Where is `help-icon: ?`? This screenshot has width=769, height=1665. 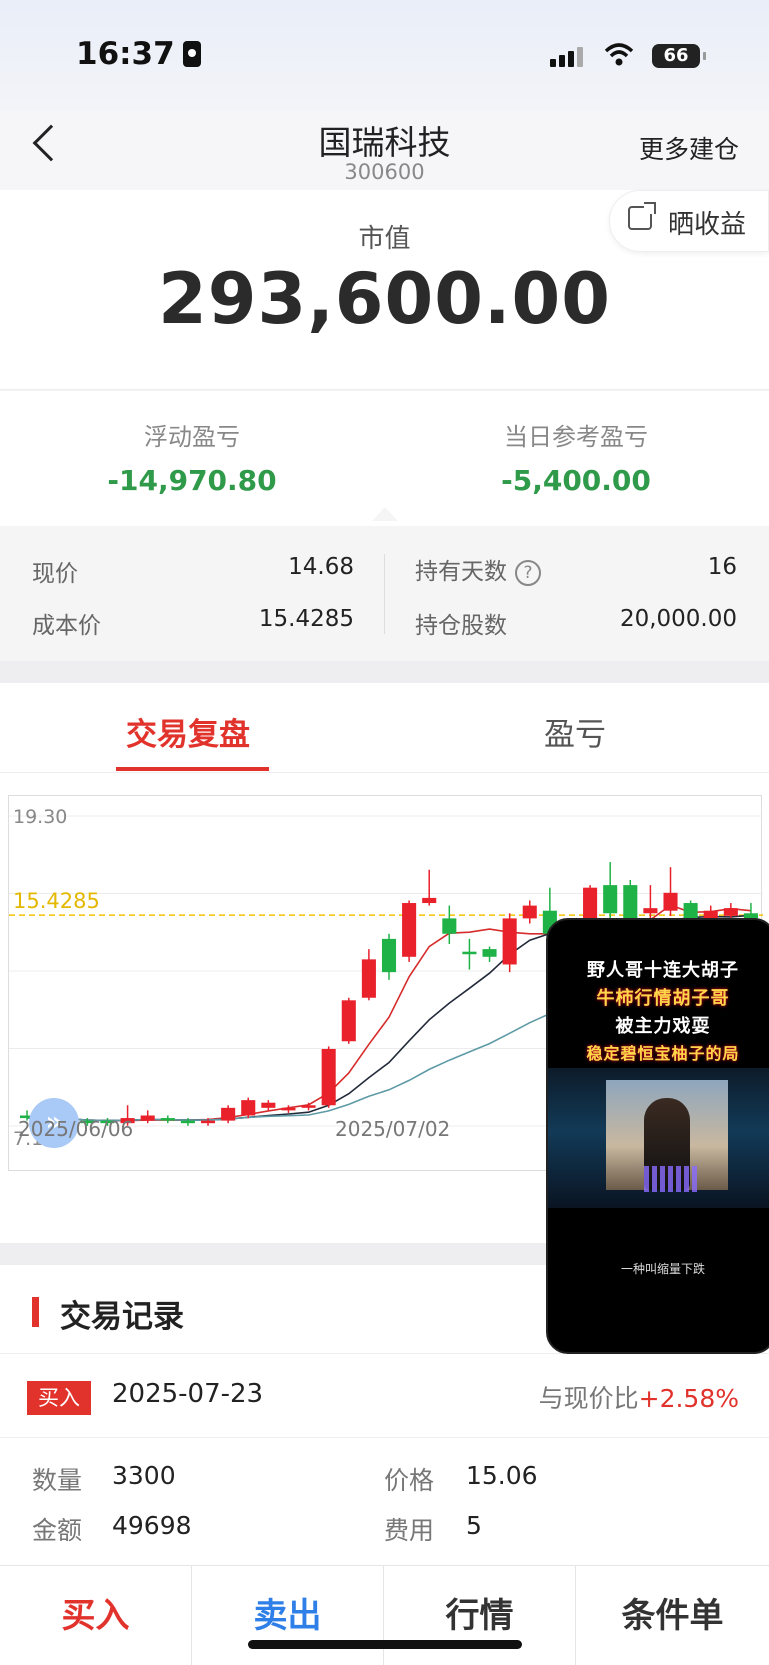 help-icon: ? is located at coordinates (528, 573).